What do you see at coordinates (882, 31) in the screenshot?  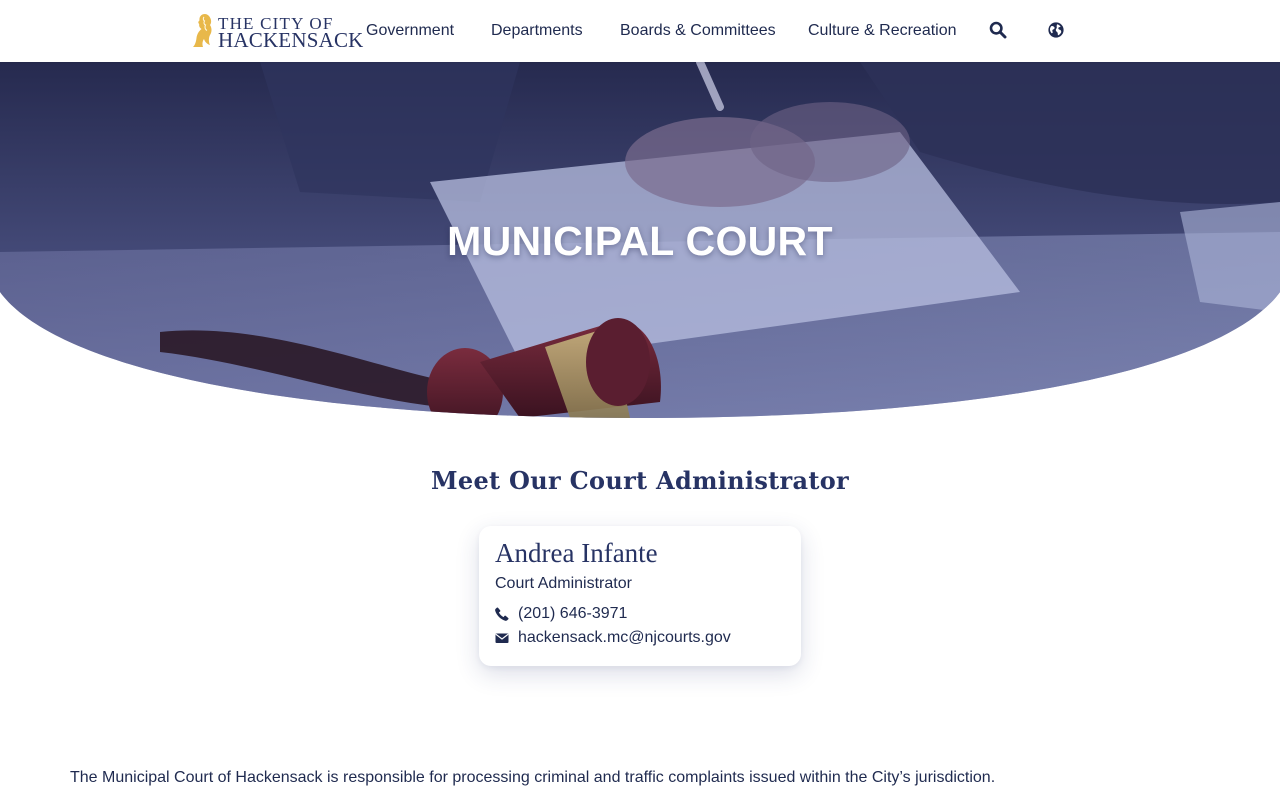 I see `nav-culture-recreation: Culture & Recreation` at bounding box center [882, 31].